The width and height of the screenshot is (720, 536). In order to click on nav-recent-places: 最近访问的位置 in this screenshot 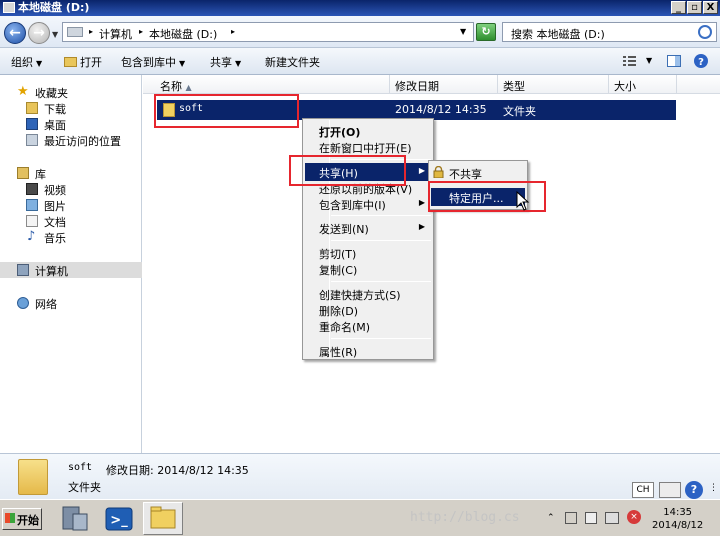, I will do `click(71, 140)`.